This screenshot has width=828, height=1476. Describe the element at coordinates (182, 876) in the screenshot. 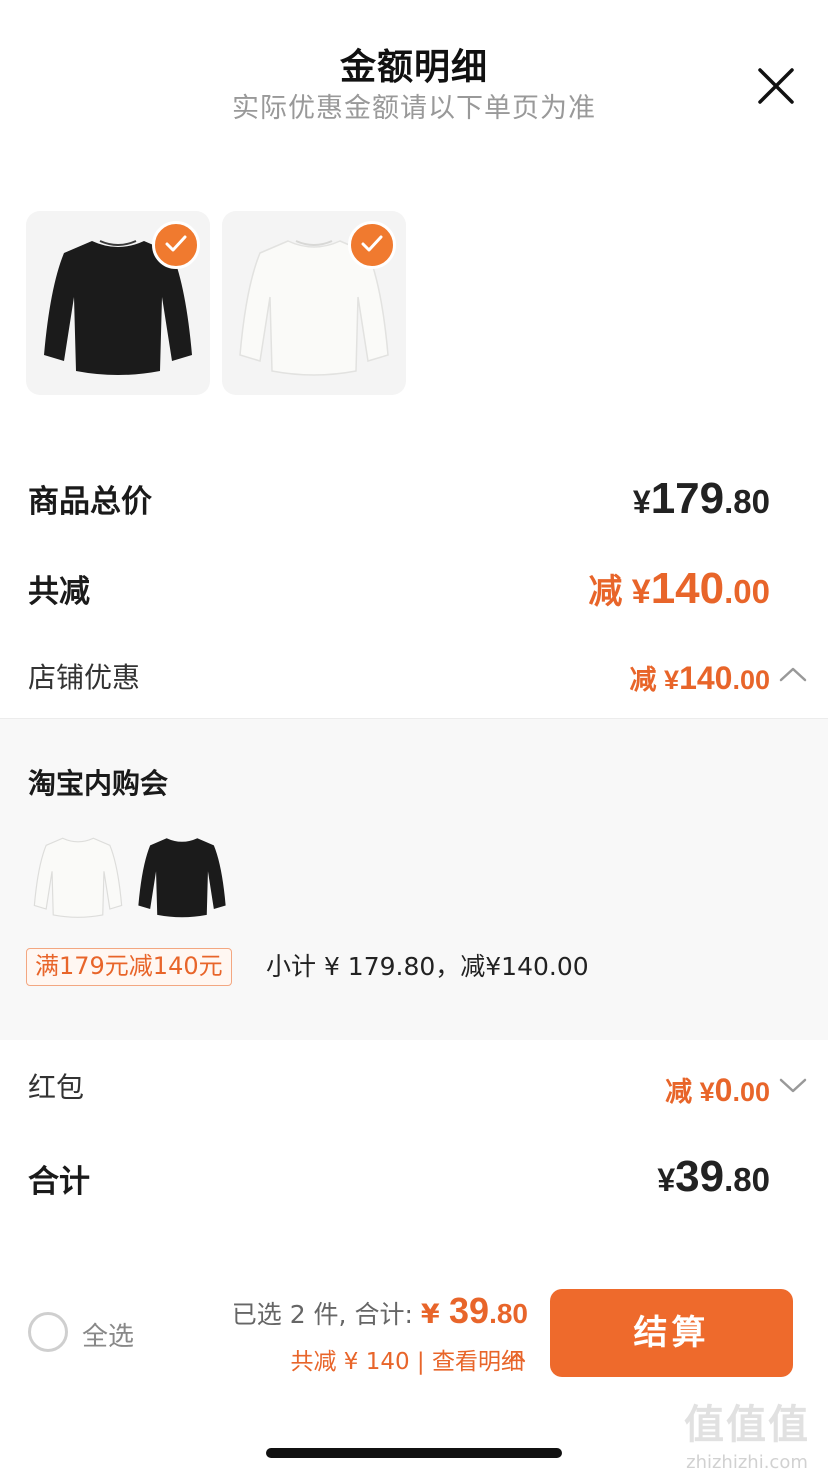

I see `promo-item-black` at that location.